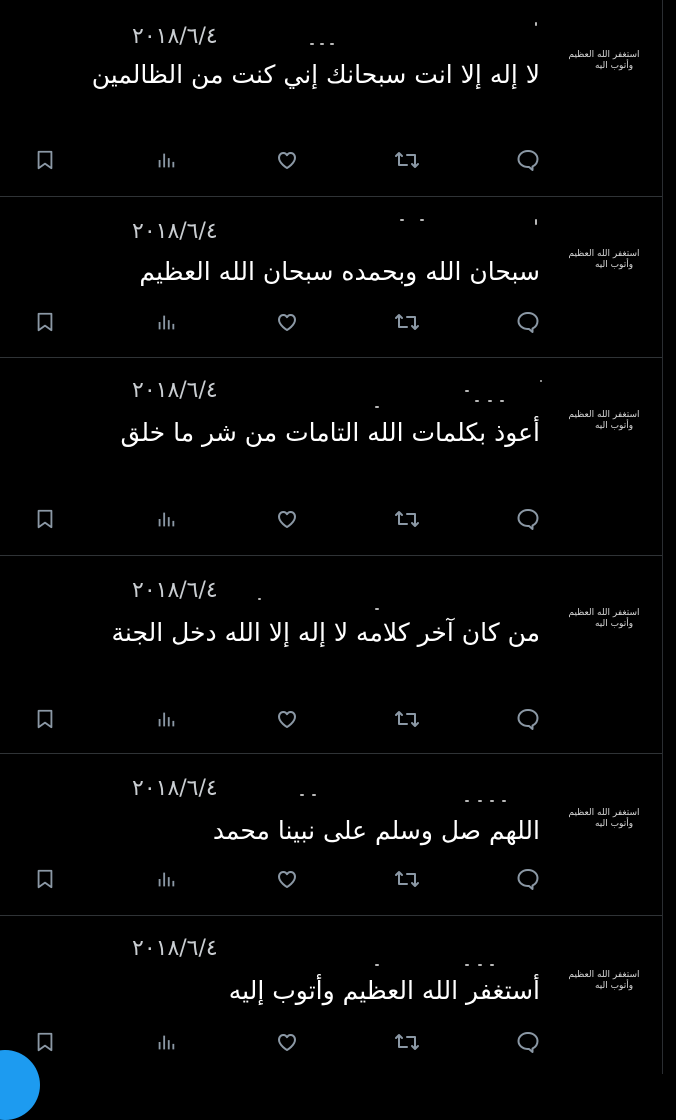  I want to click on tweet-text: أستغفر الله العظيم وأتوب إليه, so click(384, 990).